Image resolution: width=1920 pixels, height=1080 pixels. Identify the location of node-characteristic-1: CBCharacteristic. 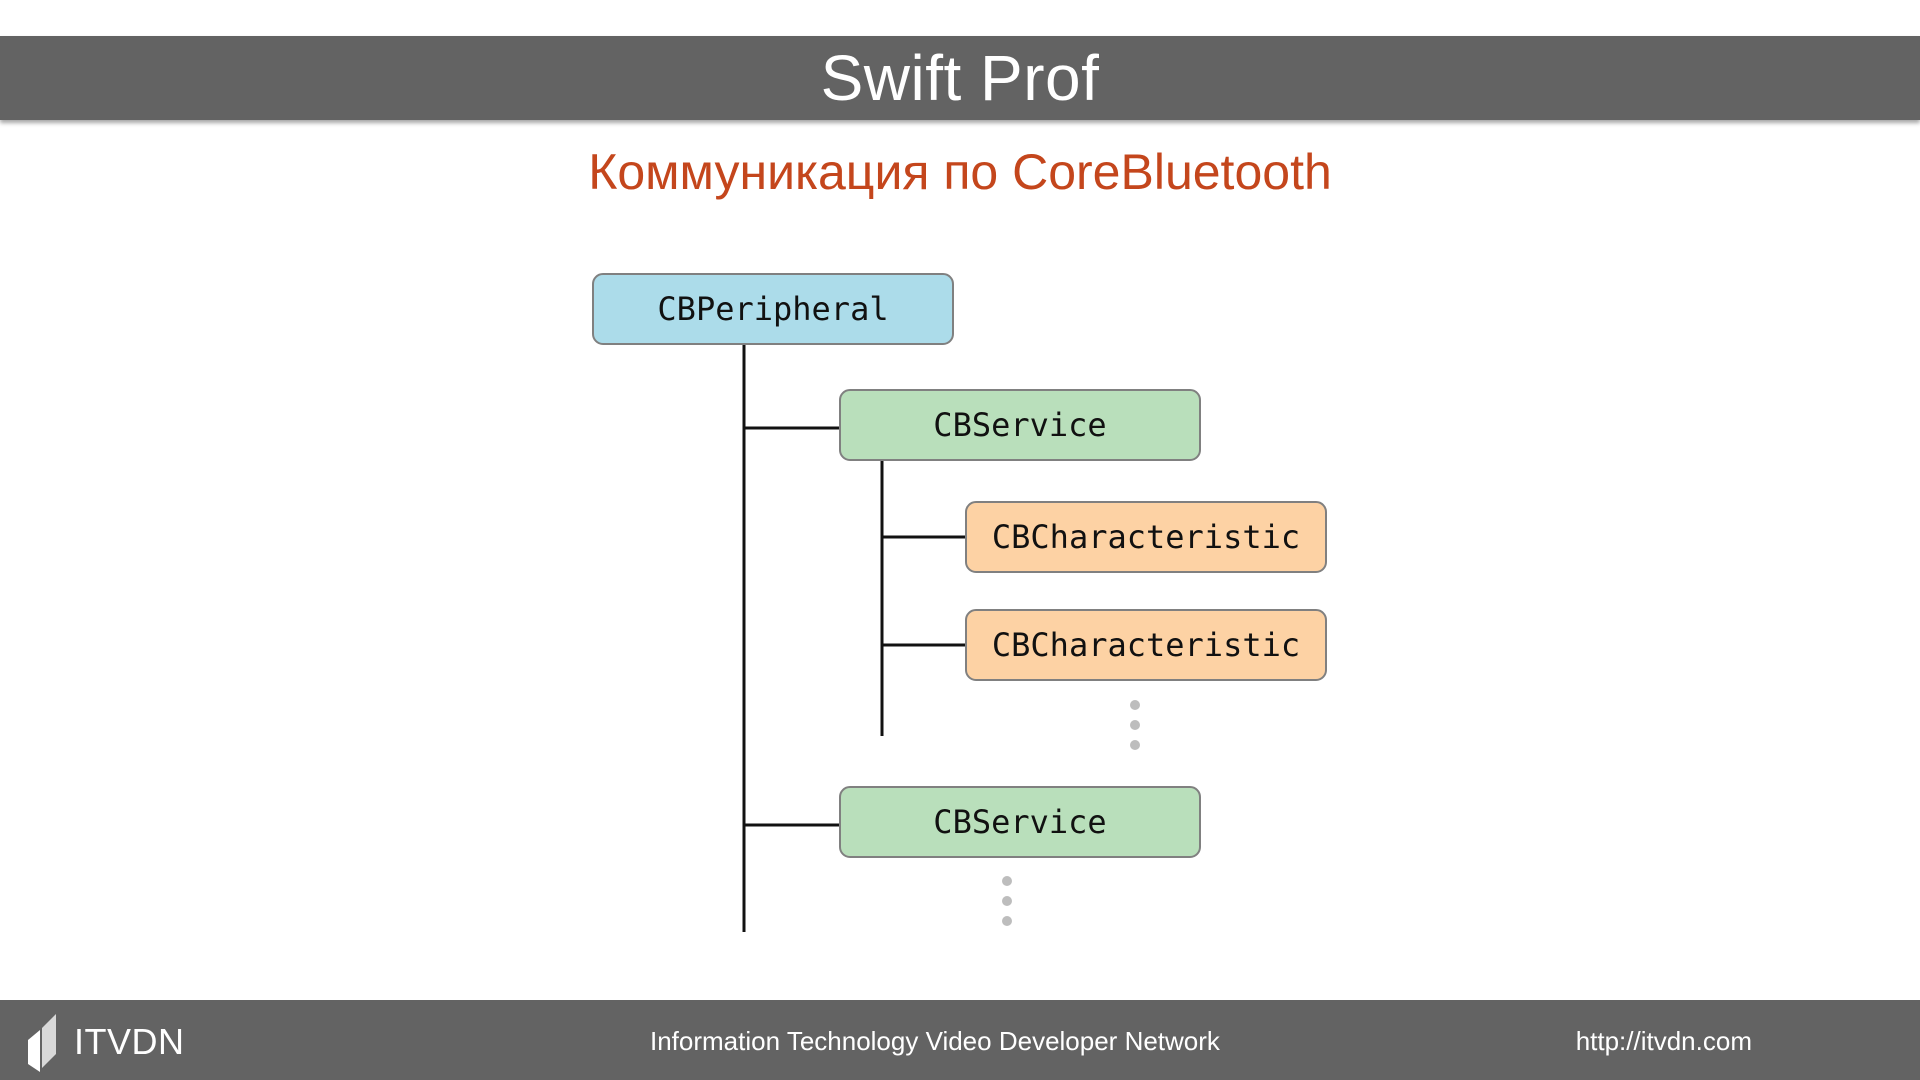
(1146, 537).